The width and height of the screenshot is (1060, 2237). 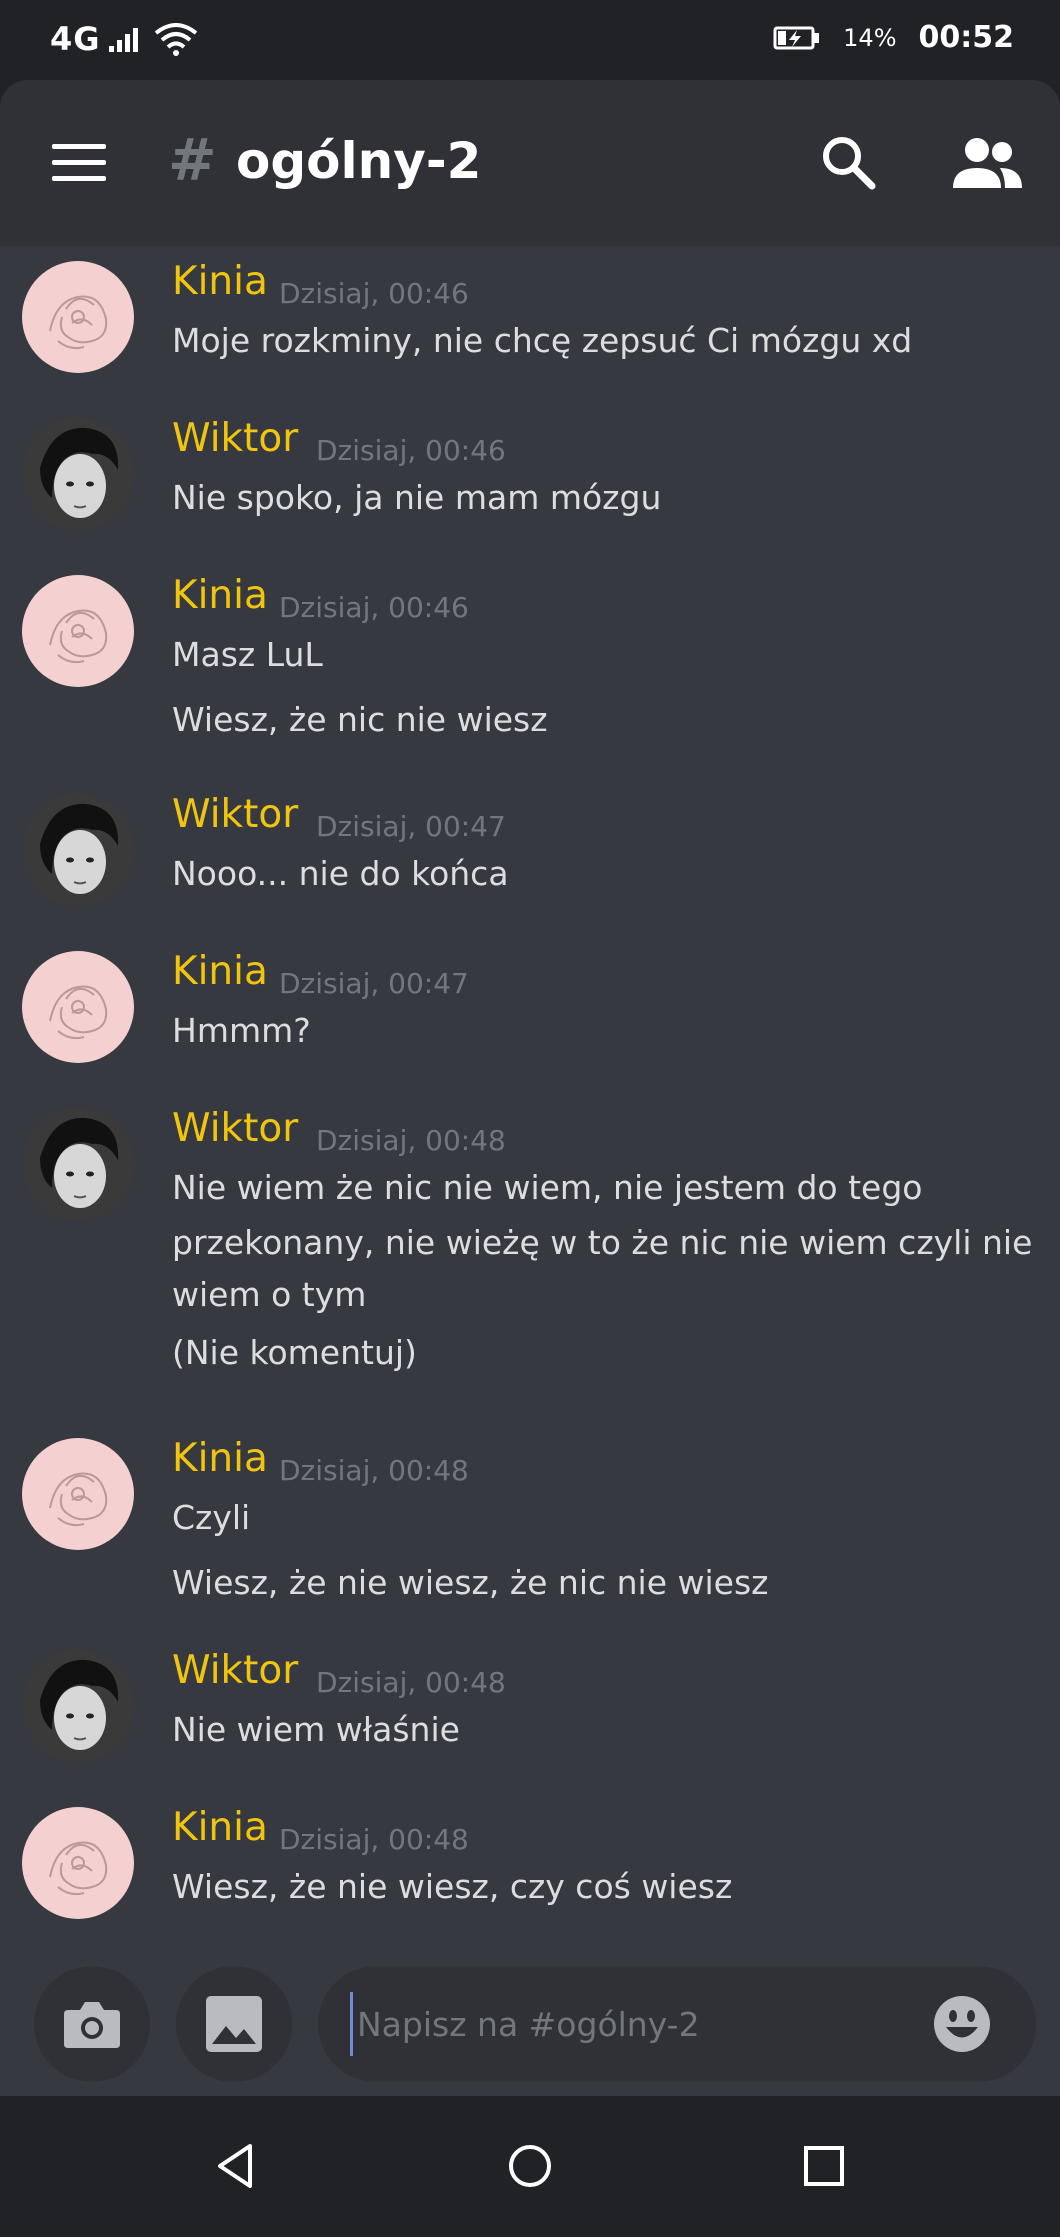 I want to click on signal-icon, so click(x=123, y=40).